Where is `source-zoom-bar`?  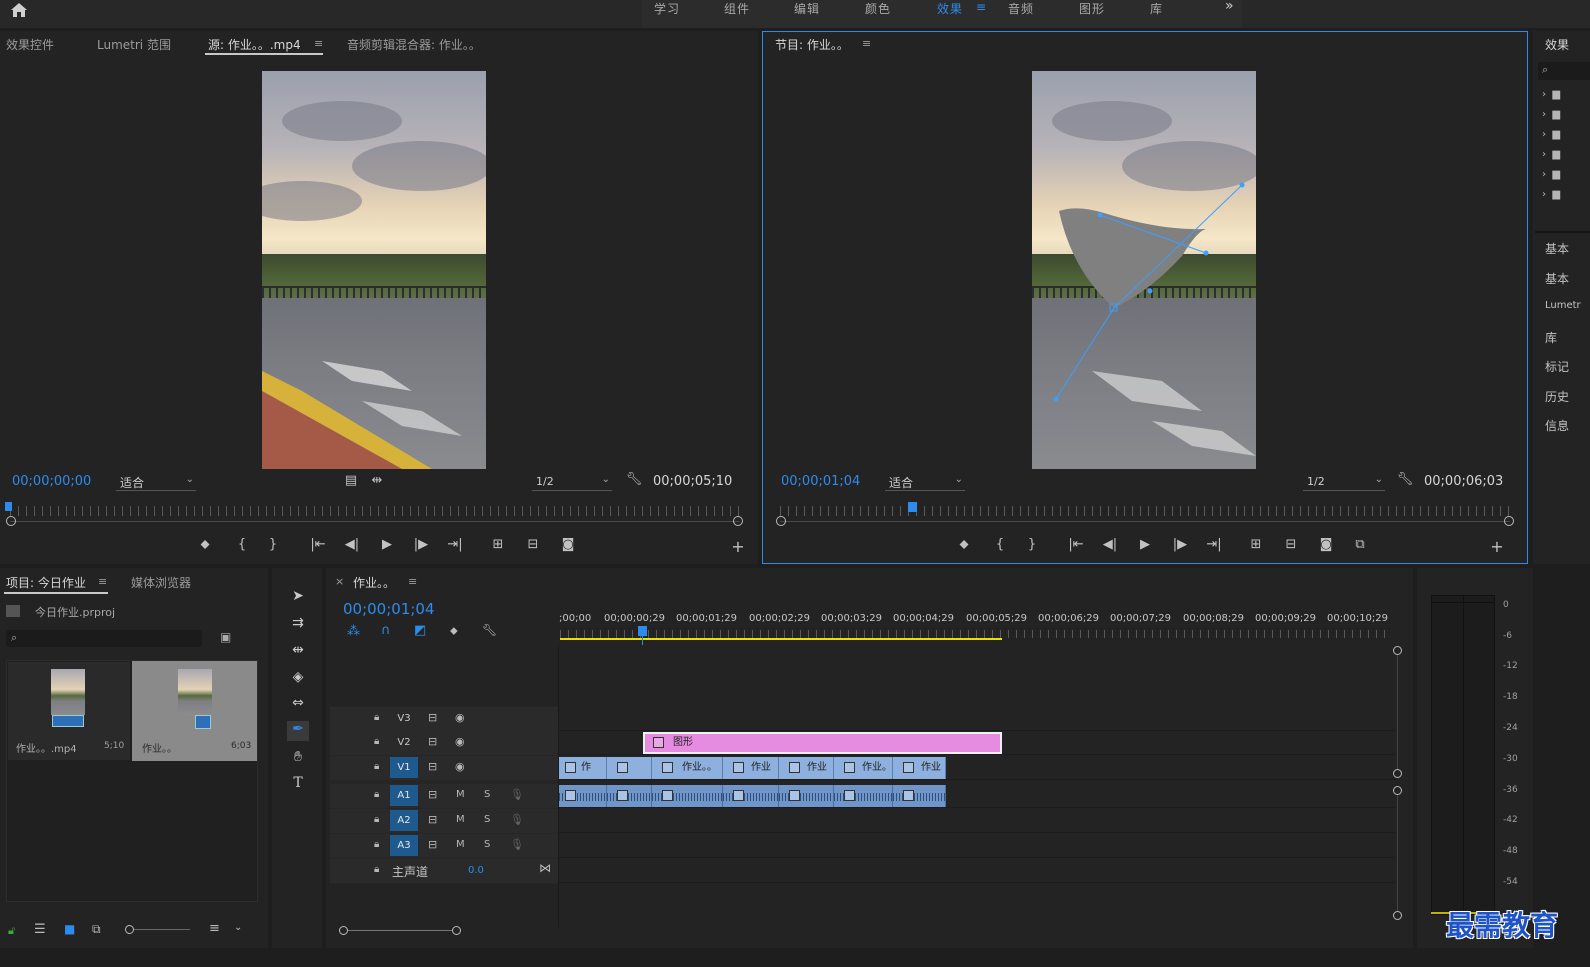 source-zoom-bar is located at coordinates (375, 521).